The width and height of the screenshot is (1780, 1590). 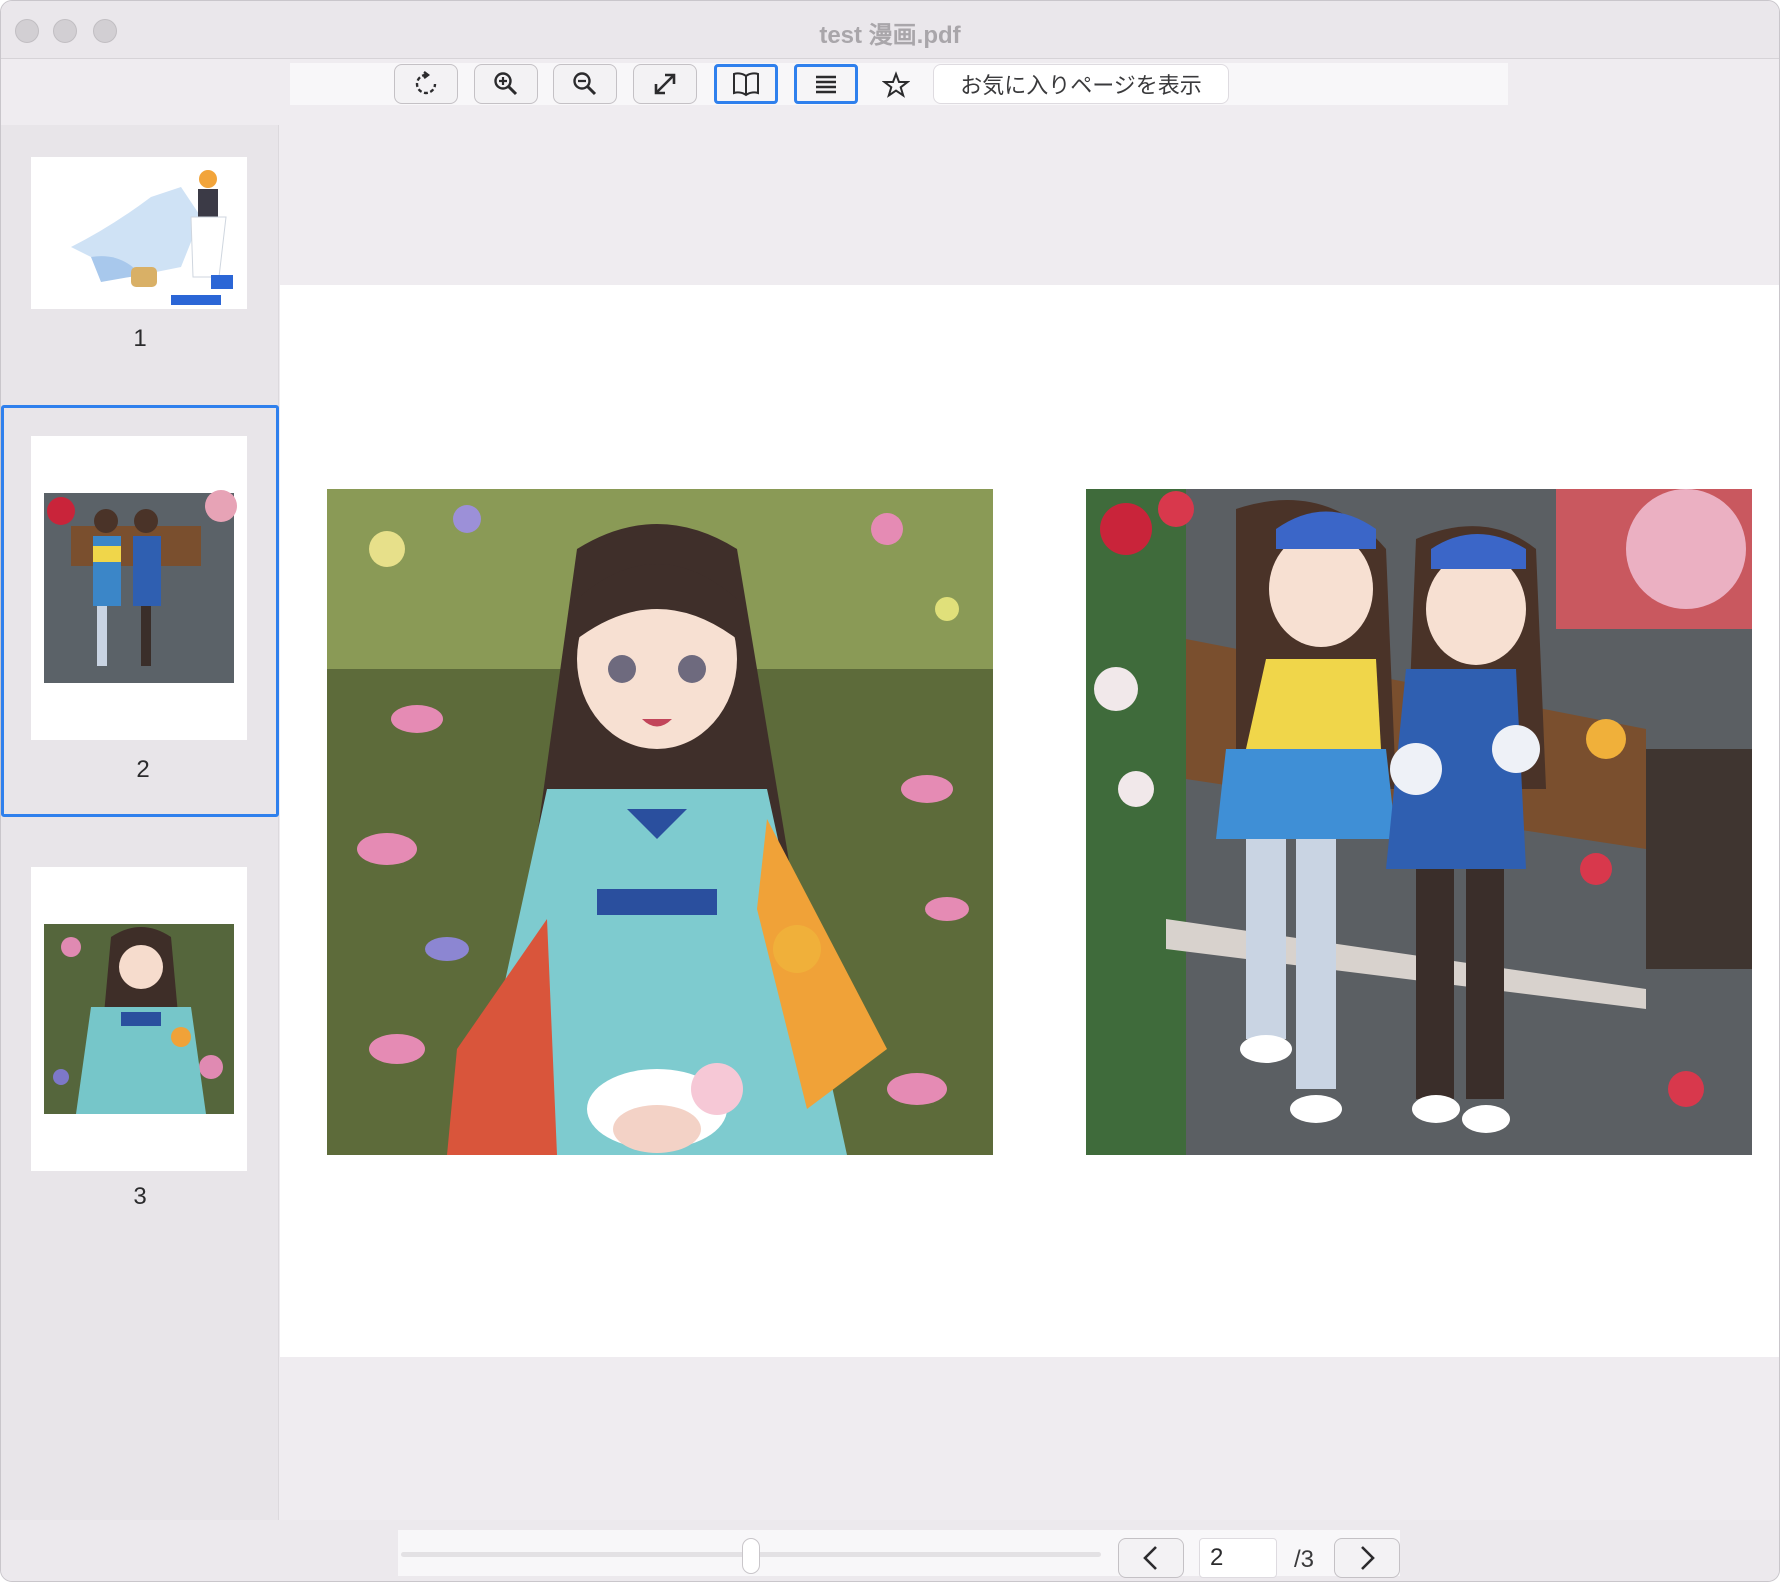 I want to click on zoom-in-icon, so click(x=506, y=84).